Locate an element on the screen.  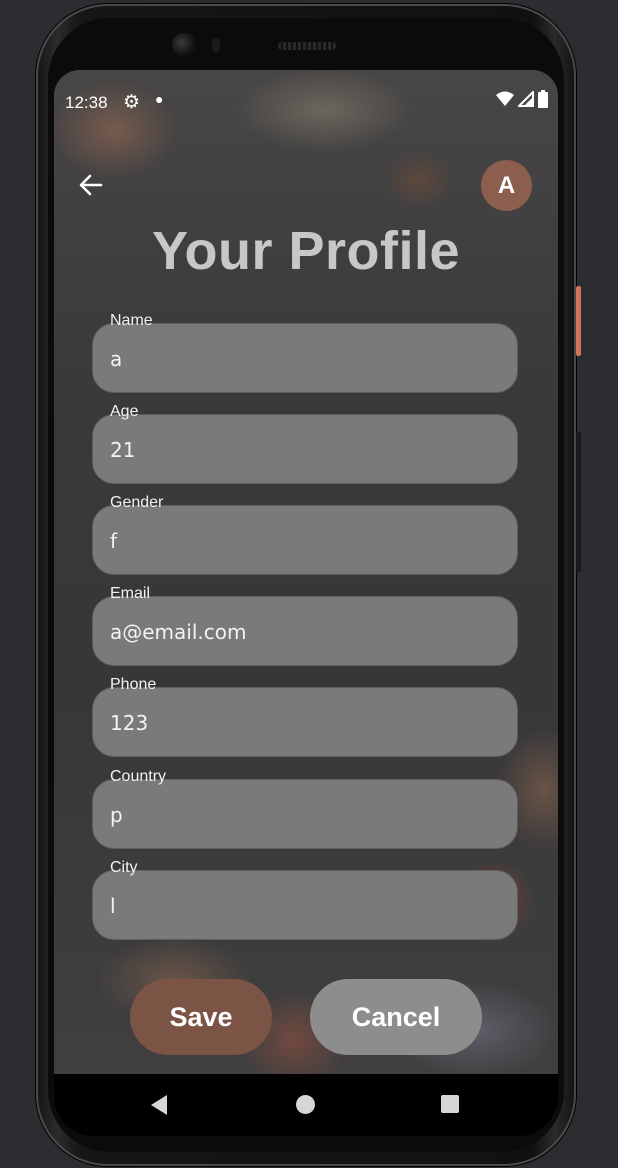
age-field: Age is located at coordinates (305, 443).